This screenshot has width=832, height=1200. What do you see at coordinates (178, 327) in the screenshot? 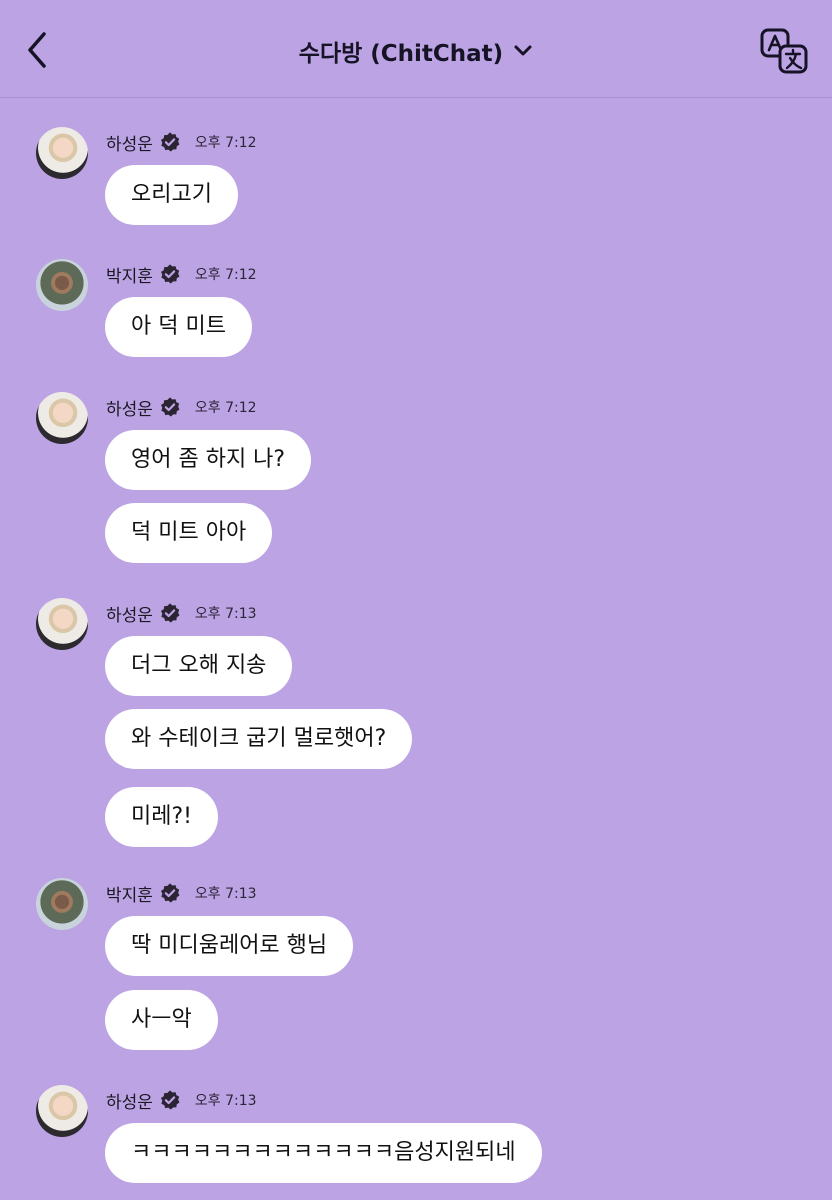
I see `message-bubble: 아 덕 미트` at bounding box center [178, 327].